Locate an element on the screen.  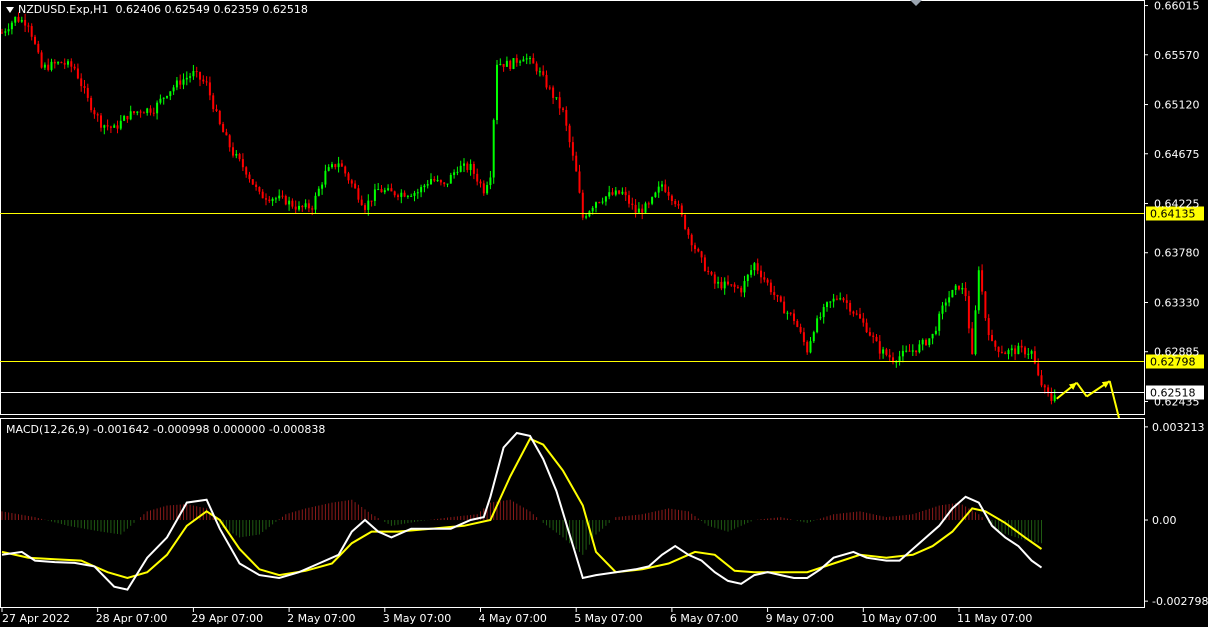
time-tick-label: 28 Apr 07:00 is located at coordinates (132, 618).